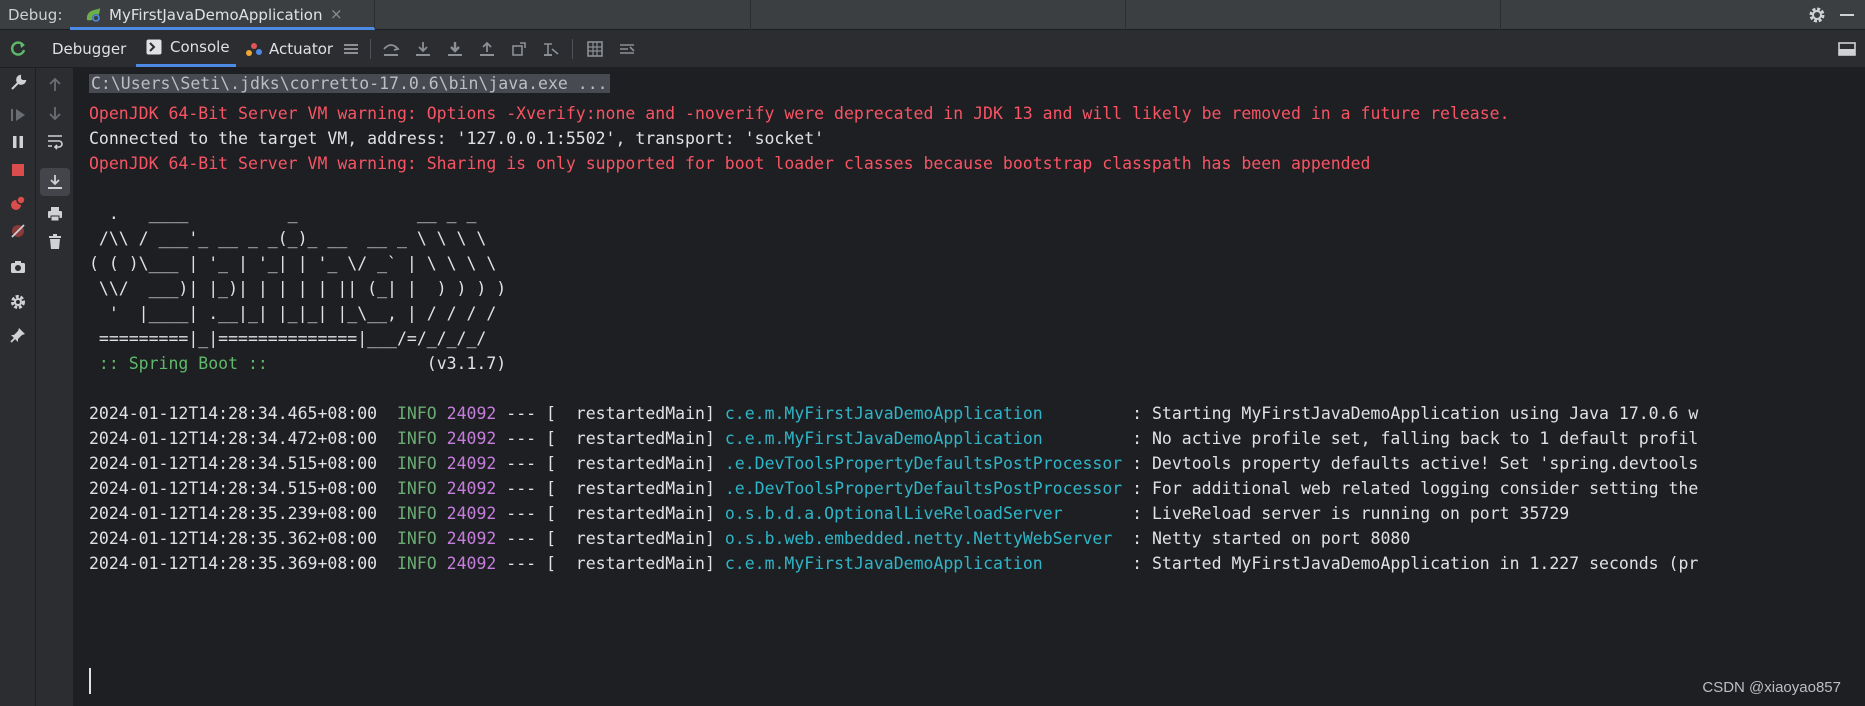 The image size is (1865, 706). I want to click on debug-tab-bar: Debug: MyFirstJavaDemoApplication ×, so click(932, 15).